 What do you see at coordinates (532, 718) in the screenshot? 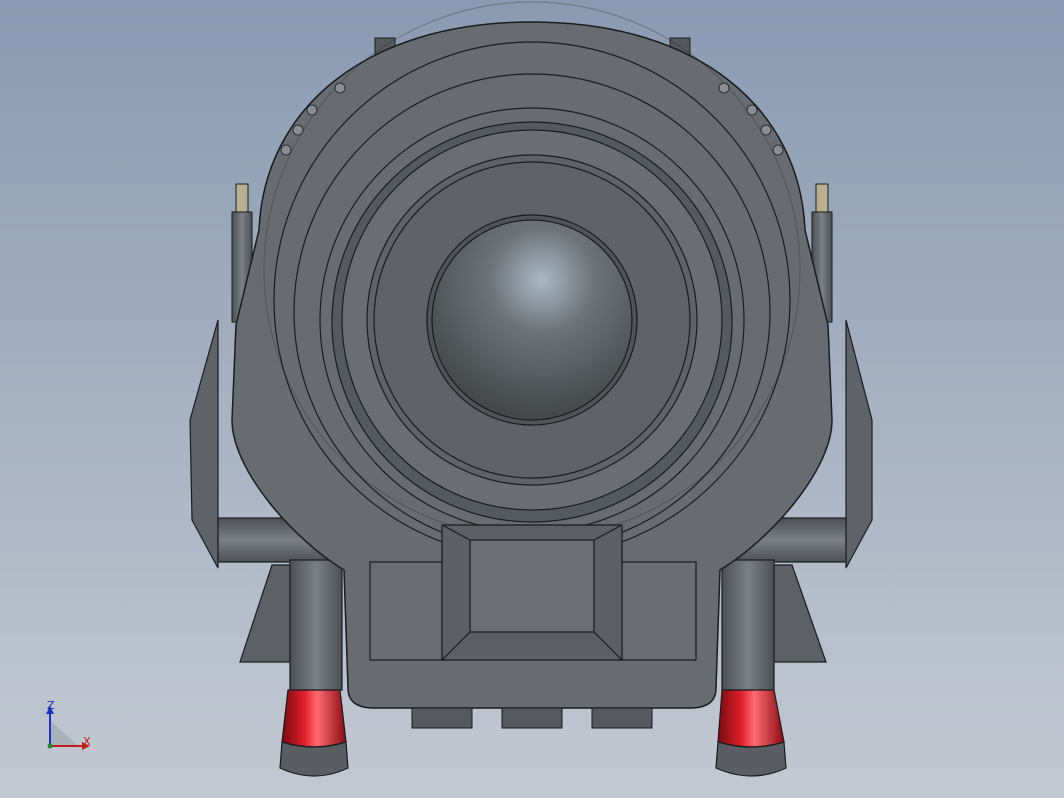
I see `bottom-connectors` at bounding box center [532, 718].